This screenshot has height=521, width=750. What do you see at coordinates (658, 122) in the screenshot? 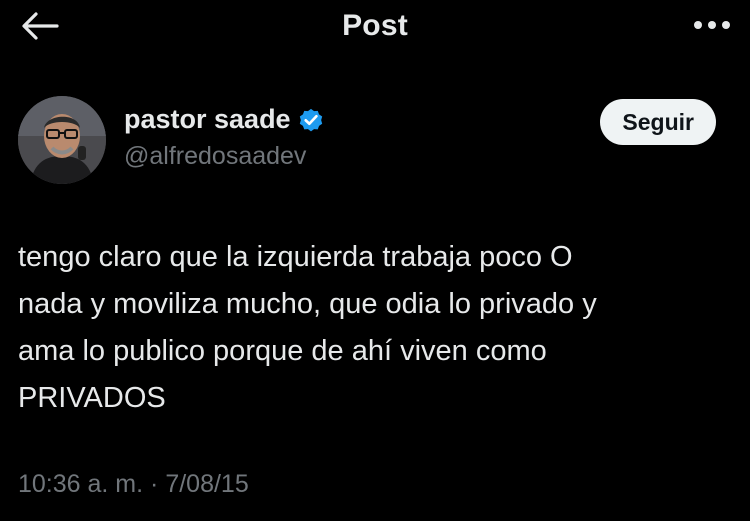
I see `follow-button: Seguir` at bounding box center [658, 122].